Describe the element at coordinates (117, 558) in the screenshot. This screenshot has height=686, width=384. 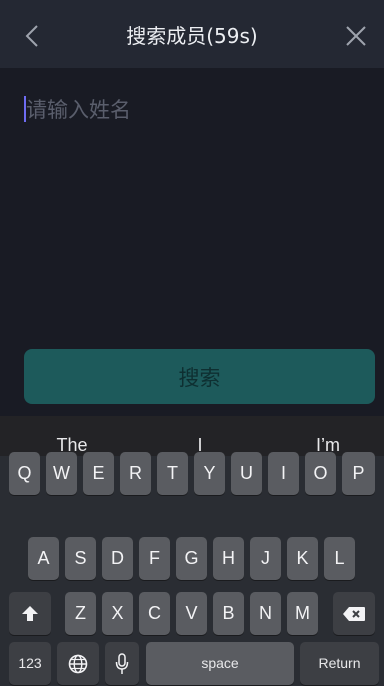
I see `key-d: D` at that location.